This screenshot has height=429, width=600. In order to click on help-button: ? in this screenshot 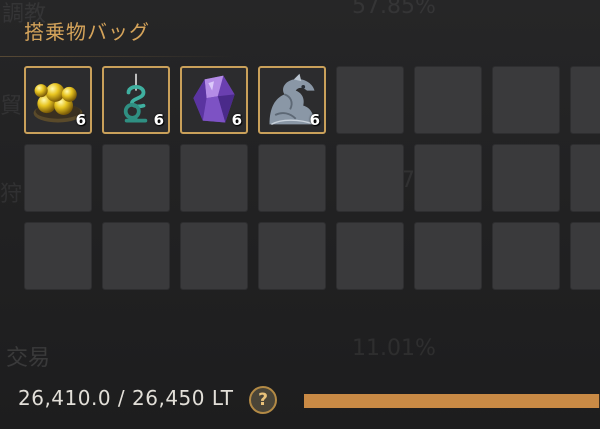, I will do `click(263, 400)`.